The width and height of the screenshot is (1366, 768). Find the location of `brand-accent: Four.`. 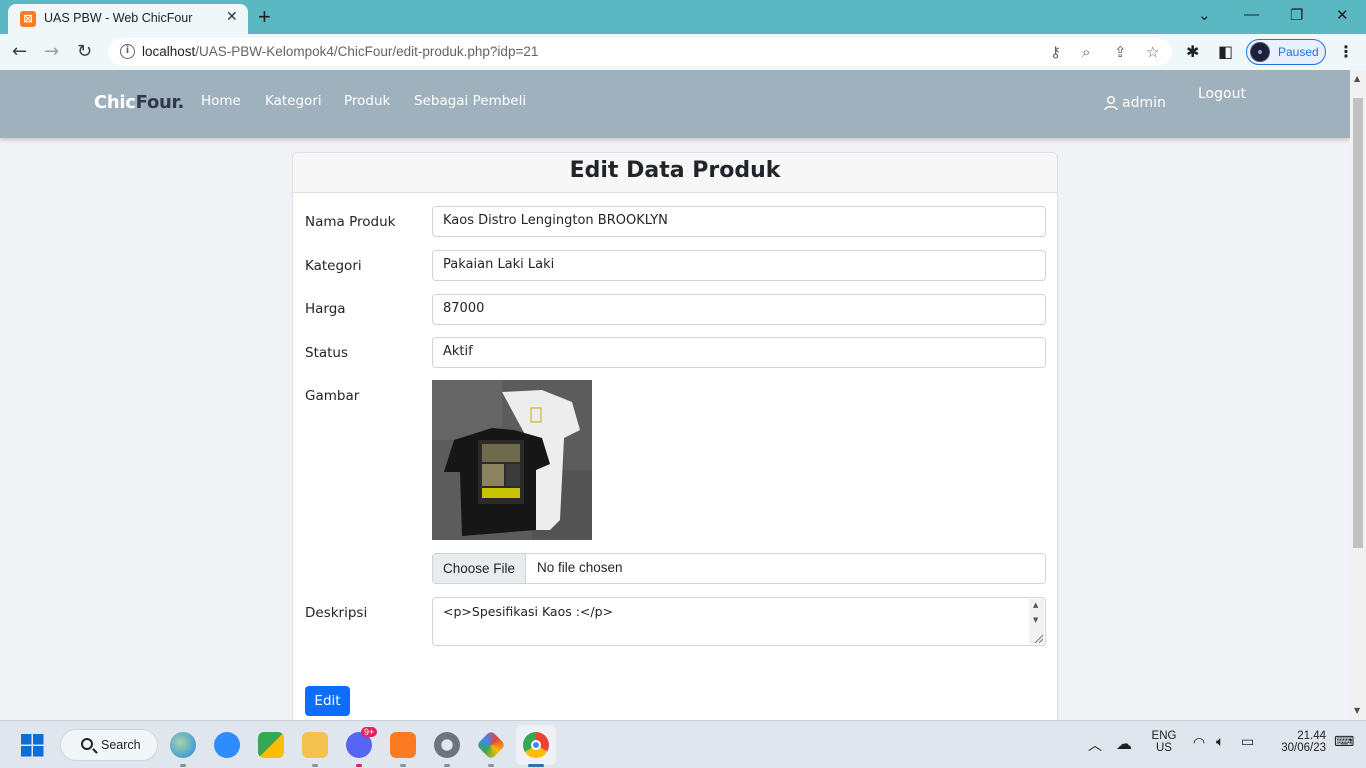

brand-accent: Four. is located at coordinates (160, 102).